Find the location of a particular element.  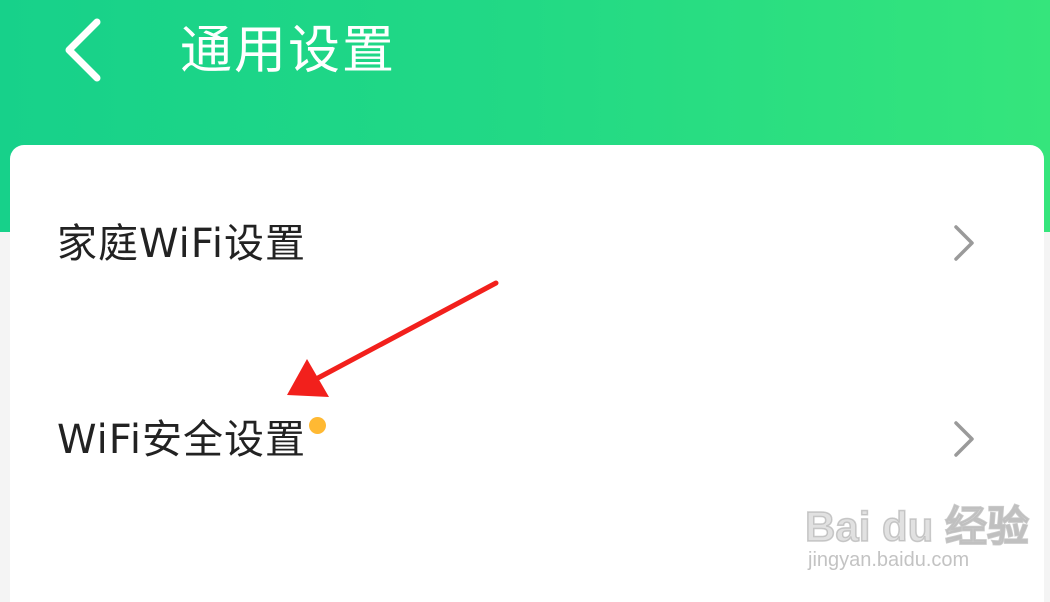

back-button is located at coordinates (83, 50).